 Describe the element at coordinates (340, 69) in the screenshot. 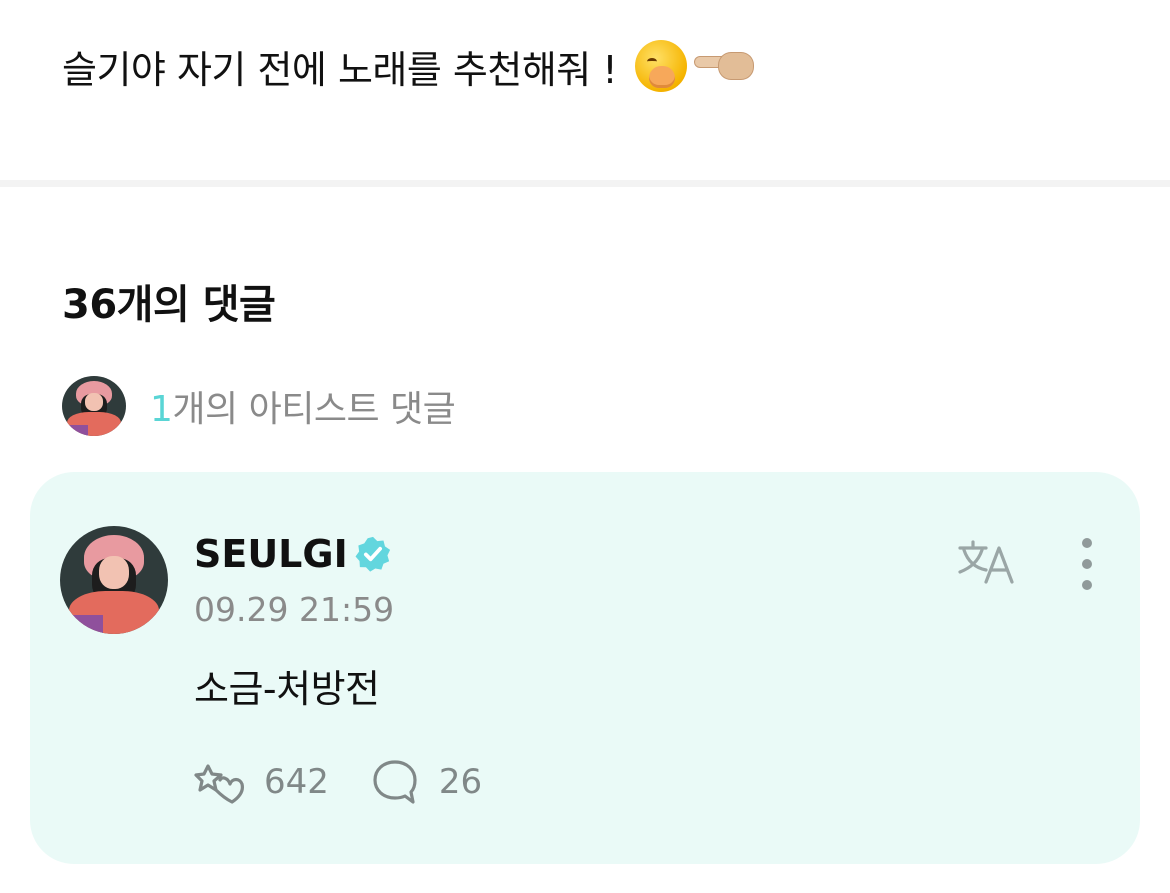

I see `post-text: 슬기야 자기 전에 노래를 추천해줘 !` at that location.